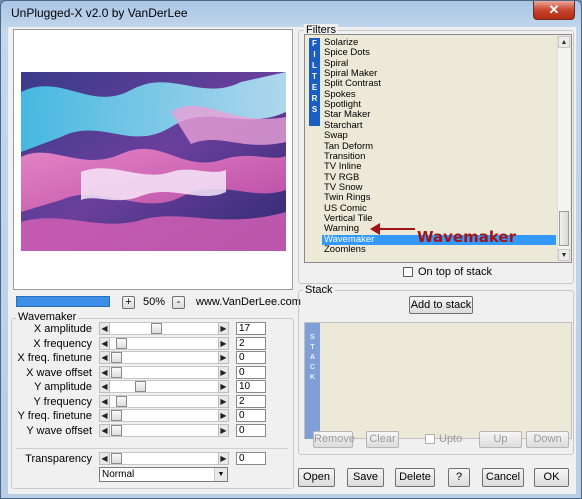 The image size is (582, 499). Describe the element at coordinates (564, 42) in the screenshot. I see `scroll-up-icon: ▲` at that location.